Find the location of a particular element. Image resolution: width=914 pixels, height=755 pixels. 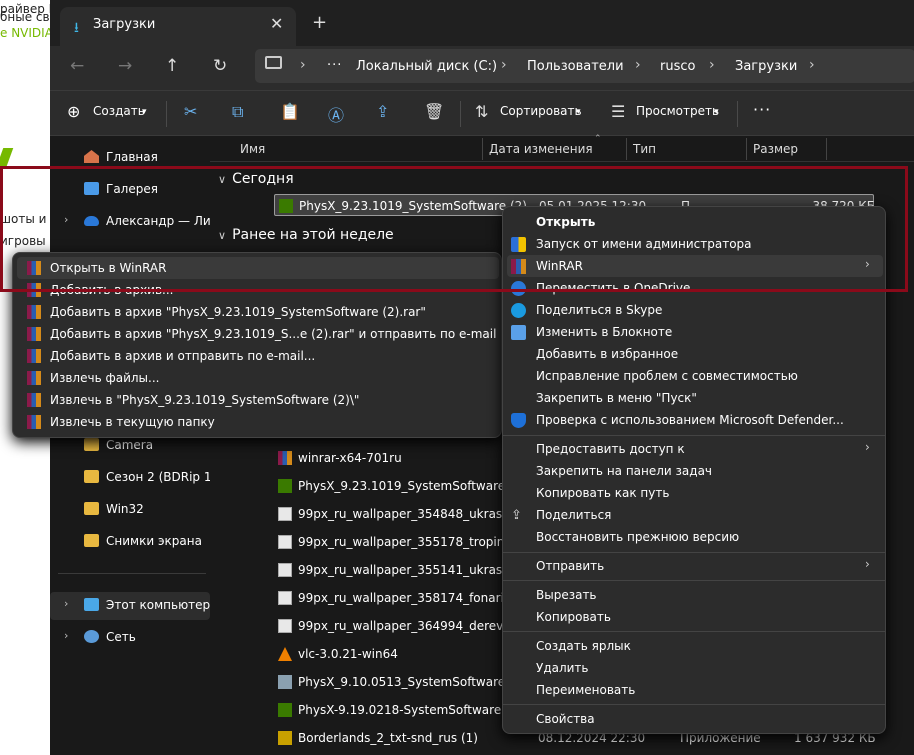

menu-item-label: Закрепить на панели задач is located at coordinates (624, 471).